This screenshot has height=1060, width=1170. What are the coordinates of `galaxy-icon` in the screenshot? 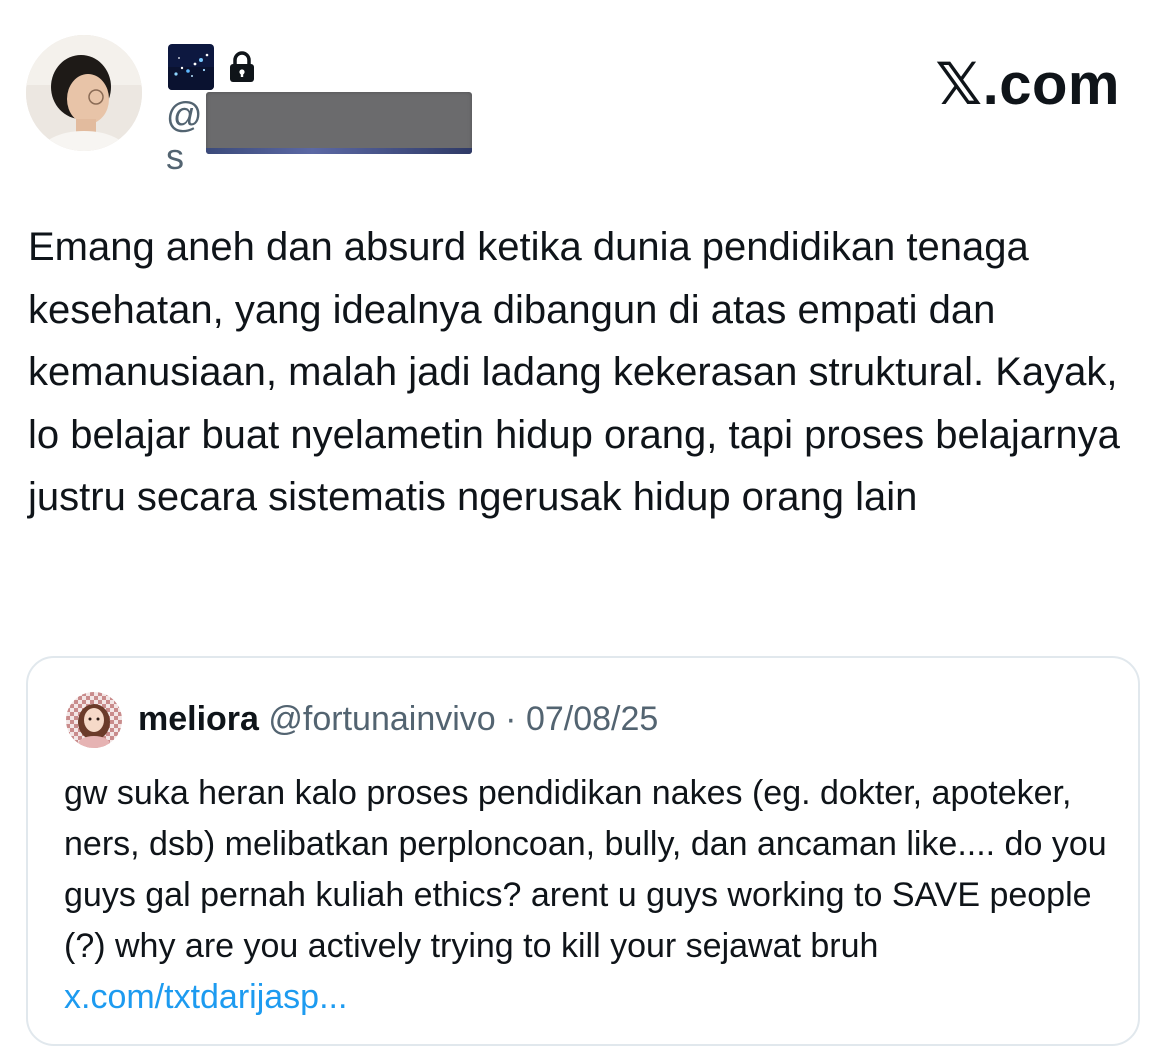 It's located at (191, 67).